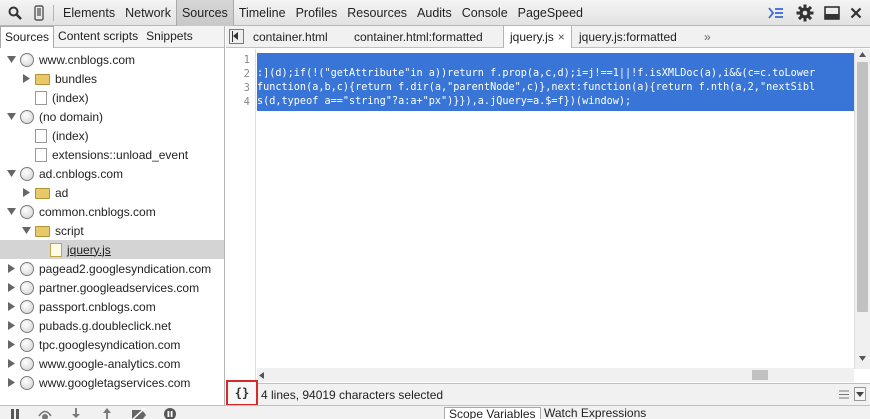 This screenshot has height=419, width=870. What do you see at coordinates (69, 230) in the screenshot?
I see `tree-item-label: script` at bounding box center [69, 230].